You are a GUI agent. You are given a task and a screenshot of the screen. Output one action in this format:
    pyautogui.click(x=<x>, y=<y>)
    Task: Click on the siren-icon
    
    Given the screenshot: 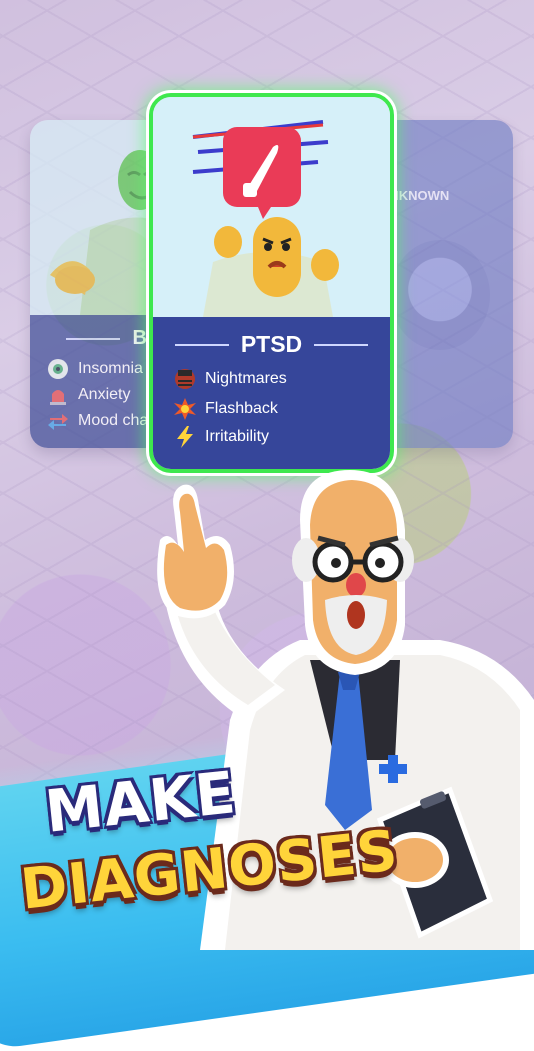 What is the action you would take?
    pyautogui.click(x=58, y=395)
    